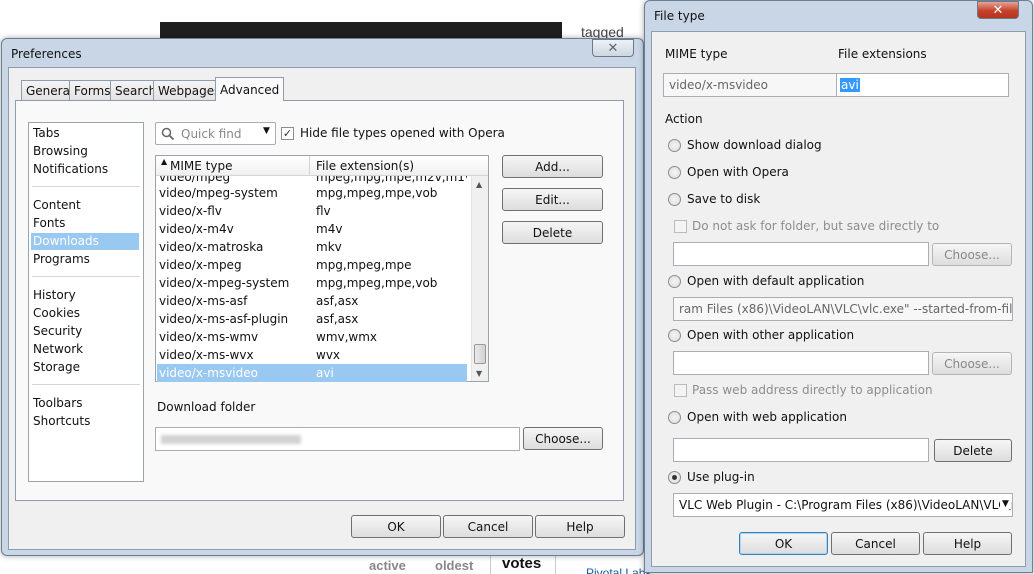  Describe the element at coordinates (87, 313) in the screenshot. I see `sidebar-item-cookies: Cookies` at that location.